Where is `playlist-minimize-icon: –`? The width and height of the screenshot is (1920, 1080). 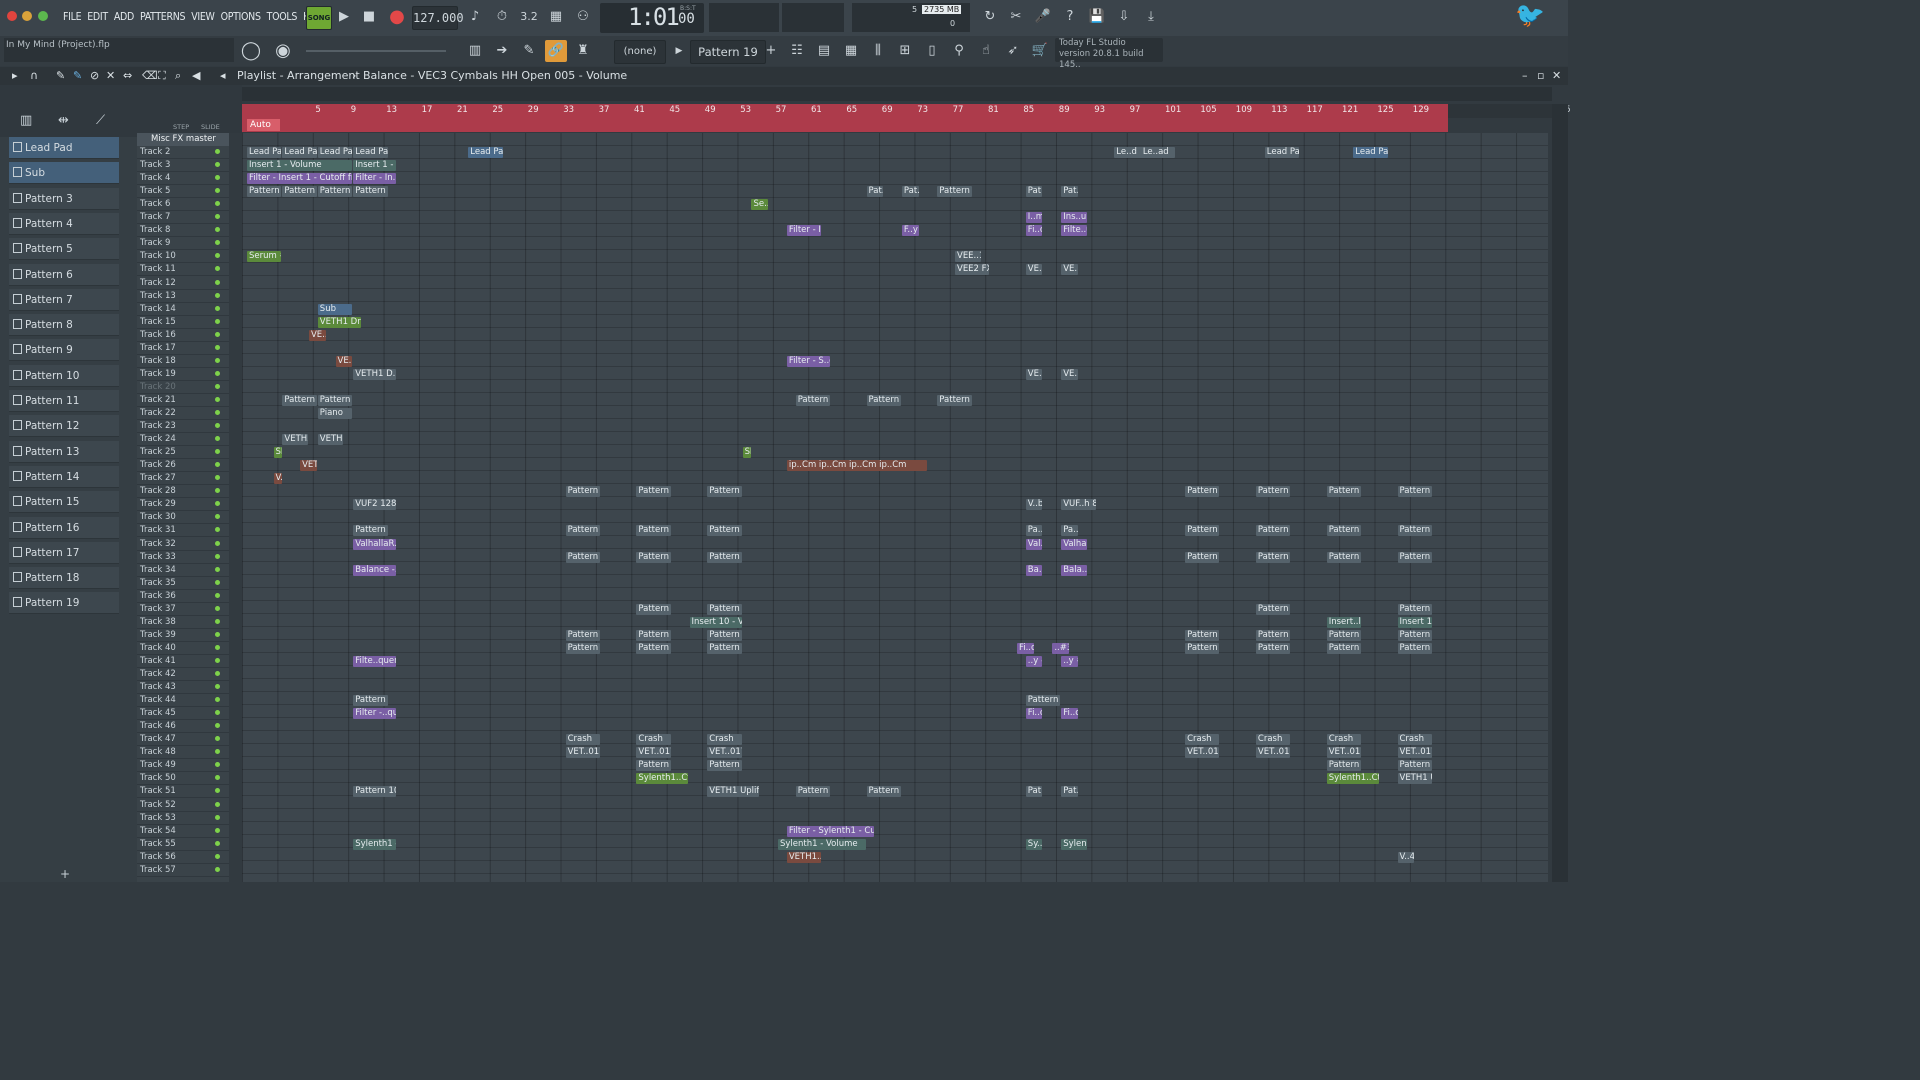
playlist-minimize-icon: – is located at coordinates (1525, 76).